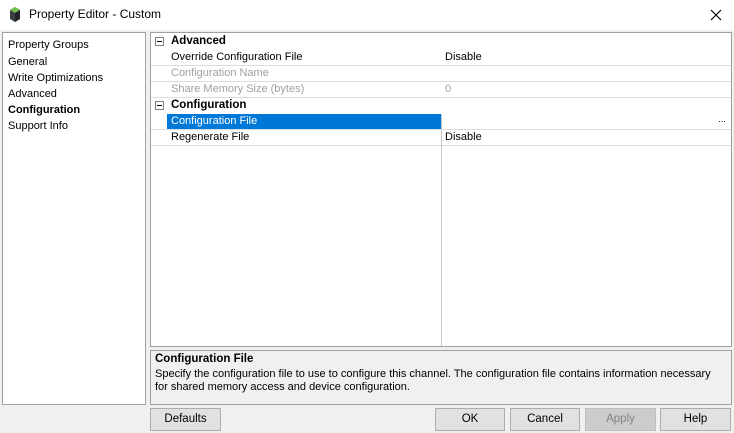  Describe the element at coordinates (32, 94) in the screenshot. I see `group-item-advanced: Advanced` at that location.